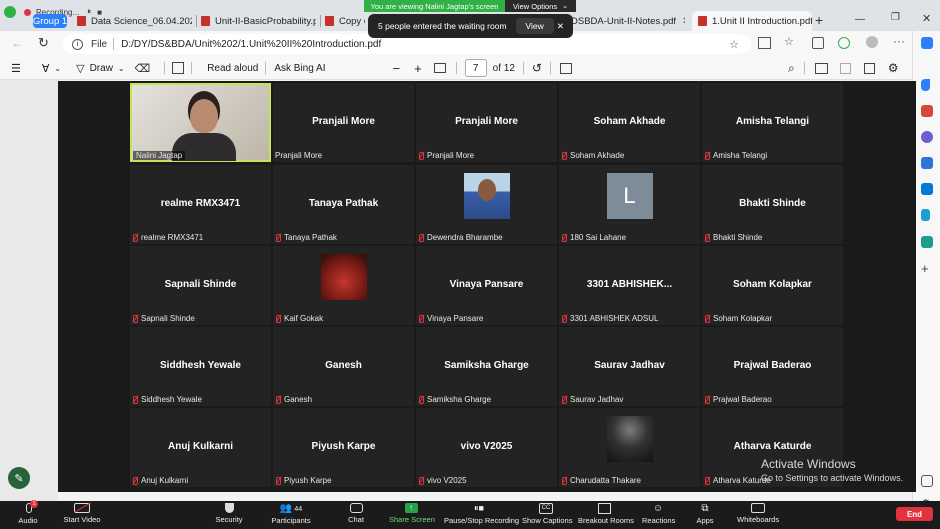 Image resolution: width=940 pixels, height=529 pixels. What do you see at coordinates (16, 68) in the screenshot?
I see `contents-icon: ☰` at bounding box center [16, 68].